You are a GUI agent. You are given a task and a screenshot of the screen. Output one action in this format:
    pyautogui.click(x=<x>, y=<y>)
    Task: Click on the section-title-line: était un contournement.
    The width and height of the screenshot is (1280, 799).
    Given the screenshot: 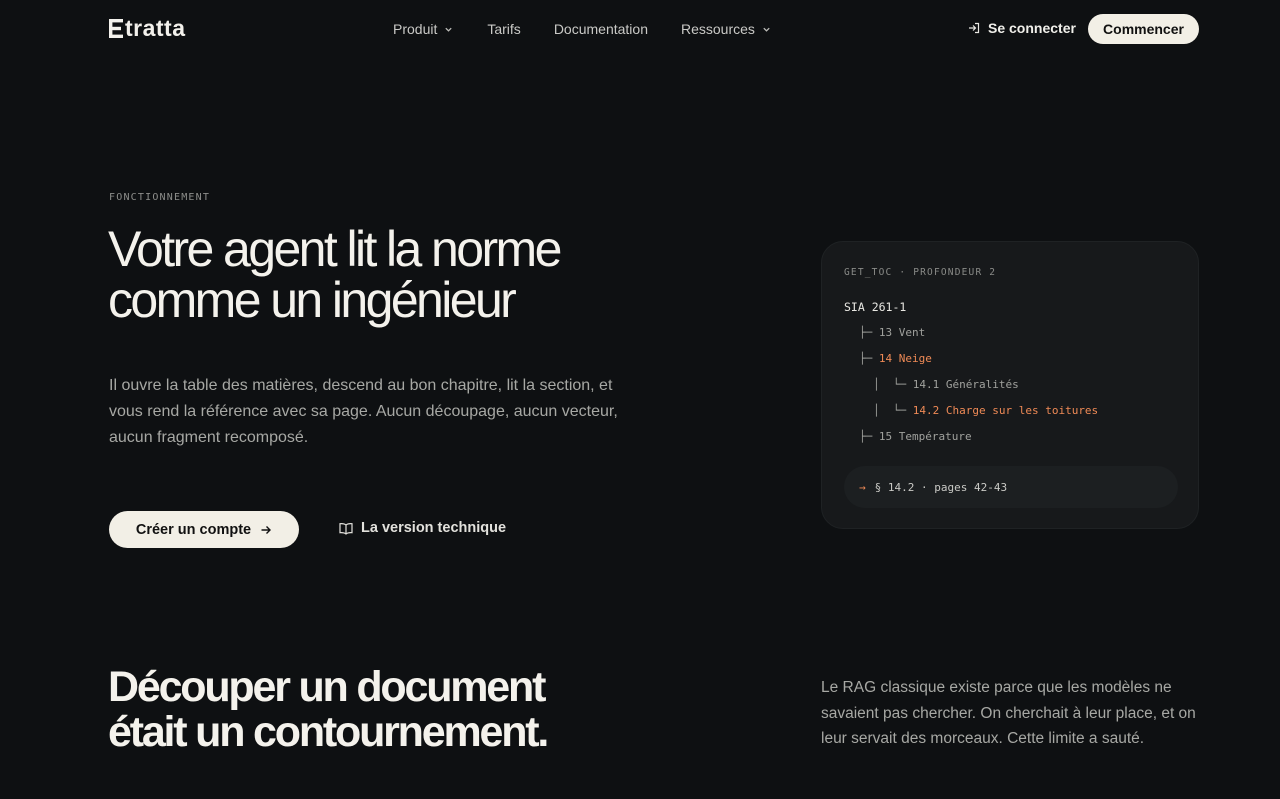 What is the action you would take?
    pyautogui.click(x=328, y=732)
    